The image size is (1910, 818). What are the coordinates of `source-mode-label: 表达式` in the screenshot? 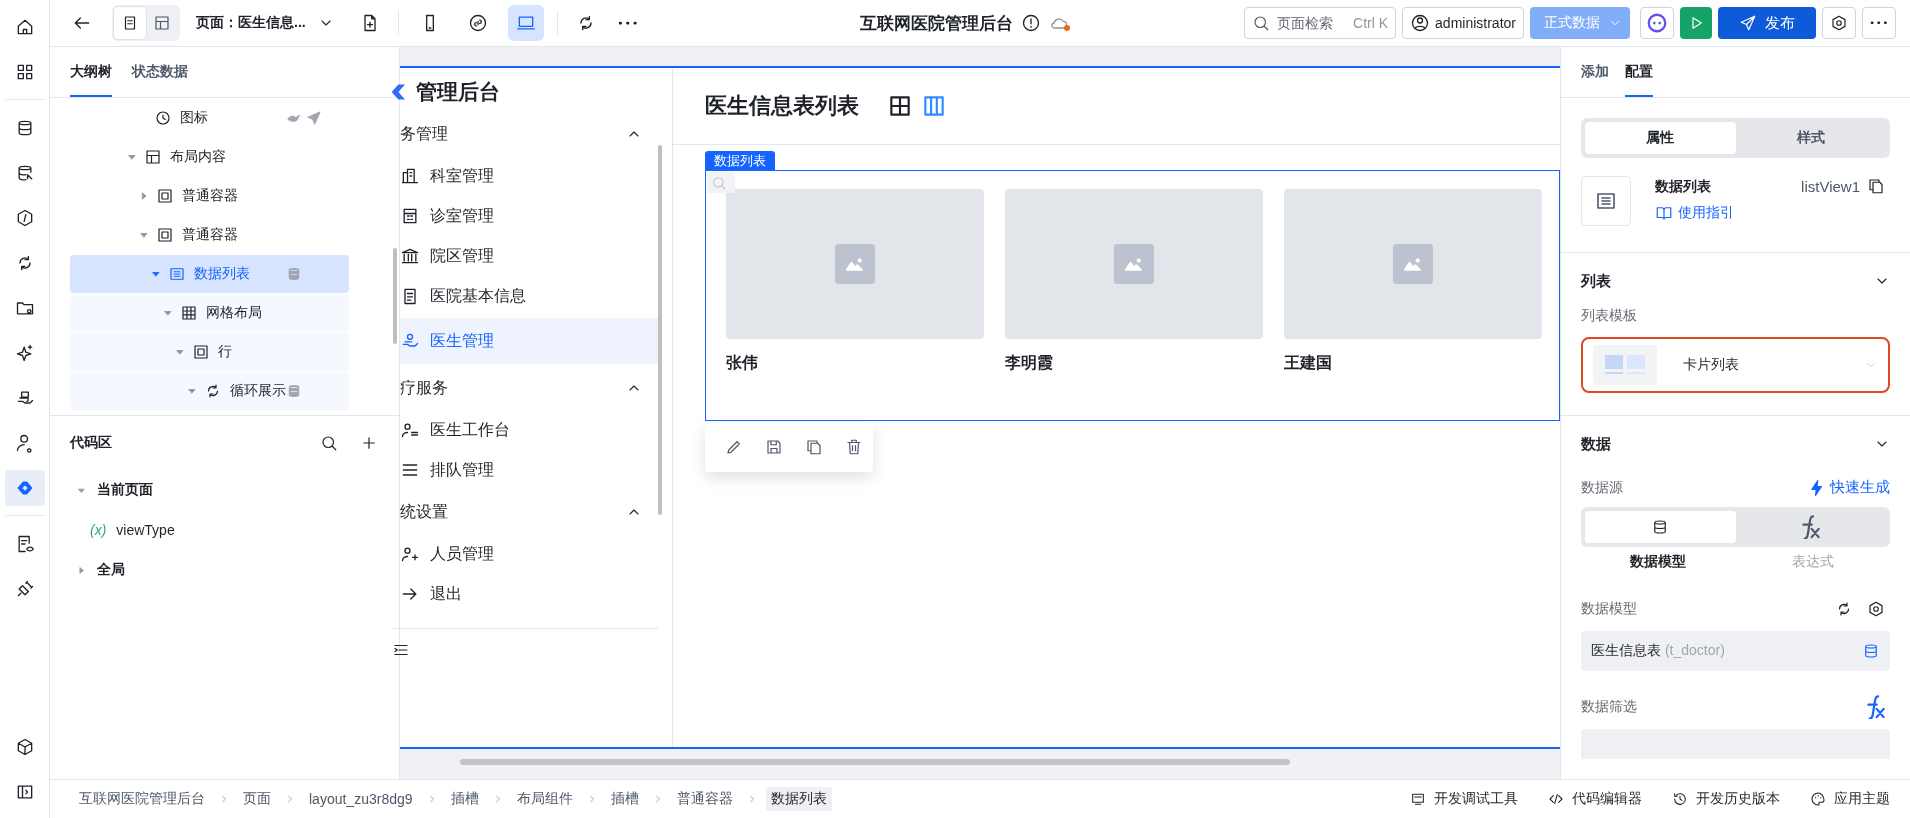 It's located at (1812, 562).